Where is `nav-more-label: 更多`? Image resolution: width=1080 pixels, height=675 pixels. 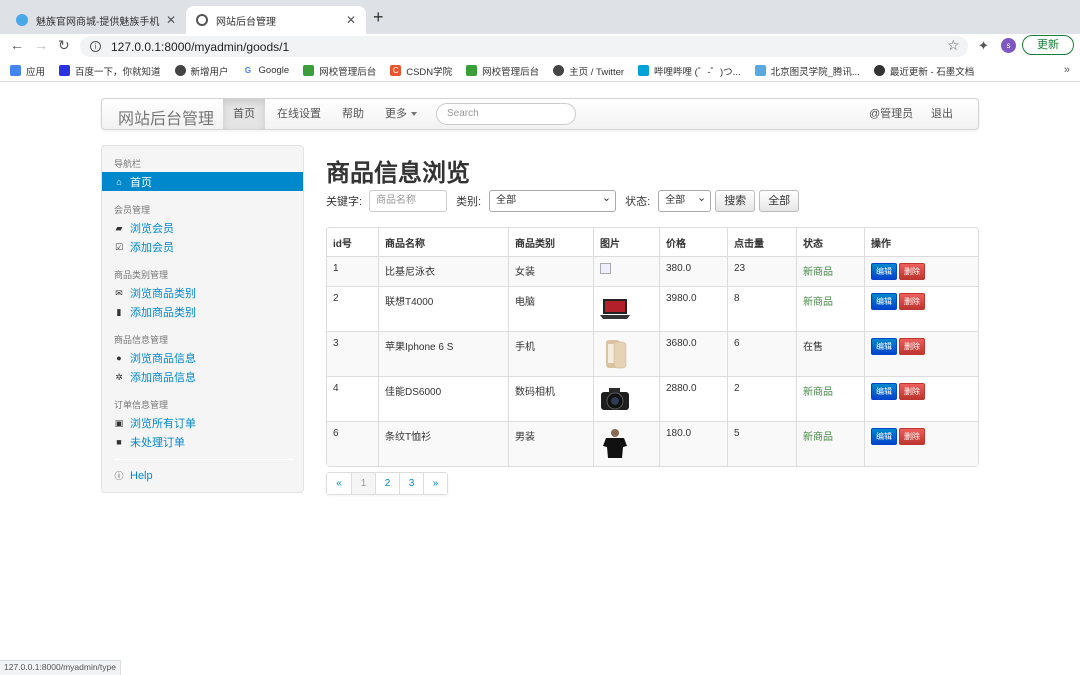
nav-more-label: 更多 is located at coordinates (396, 114).